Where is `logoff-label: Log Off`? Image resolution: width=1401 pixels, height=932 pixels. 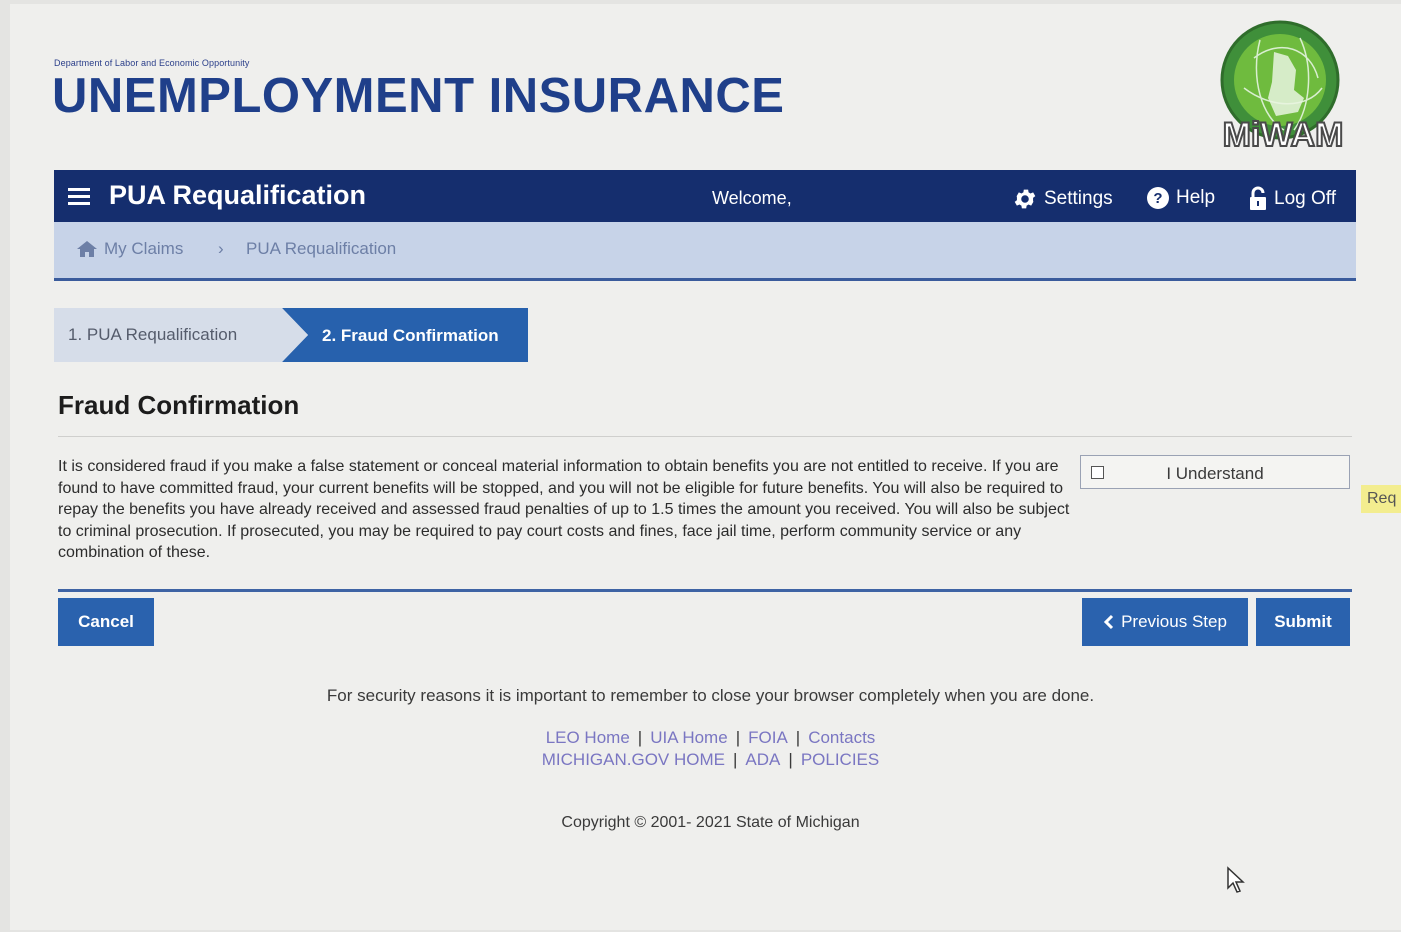
logoff-label: Log Off is located at coordinates (1305, 198).